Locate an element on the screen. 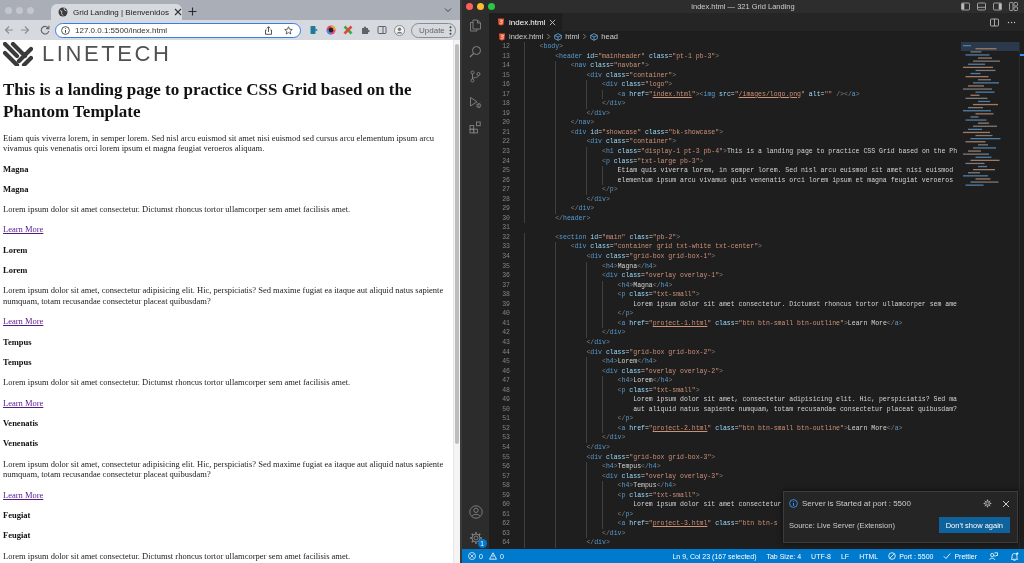 Image resolution: width=1024 pixels, height=563 pixels. account-icon is located at coordinates (475, 511).